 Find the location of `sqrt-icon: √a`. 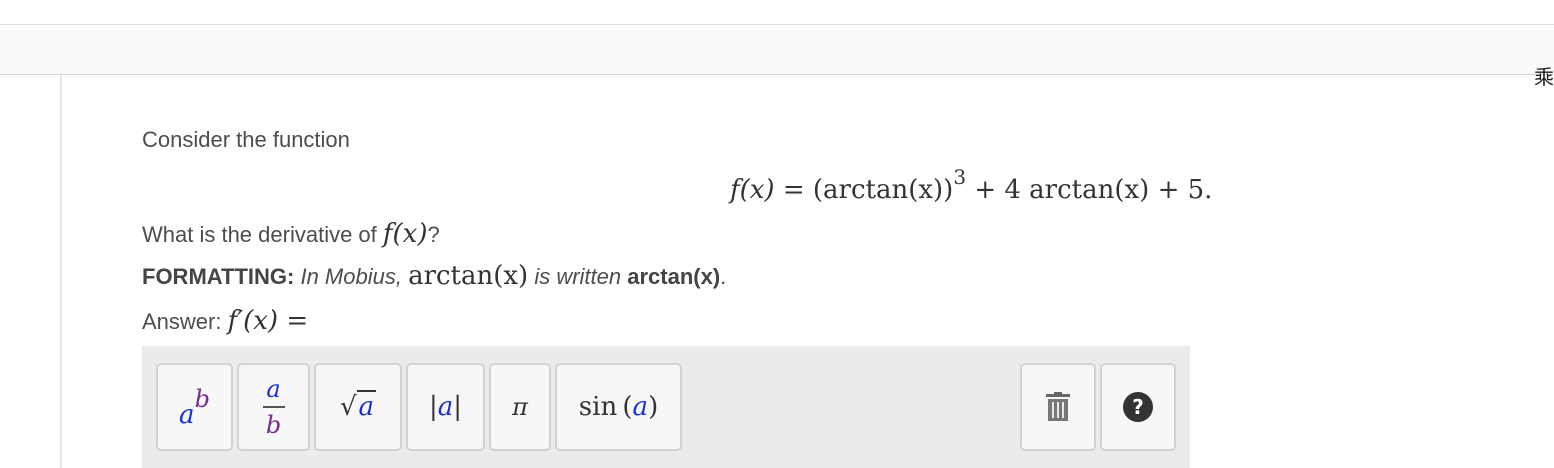

sqrt-icon: √a is located at coordinates (358, 406).